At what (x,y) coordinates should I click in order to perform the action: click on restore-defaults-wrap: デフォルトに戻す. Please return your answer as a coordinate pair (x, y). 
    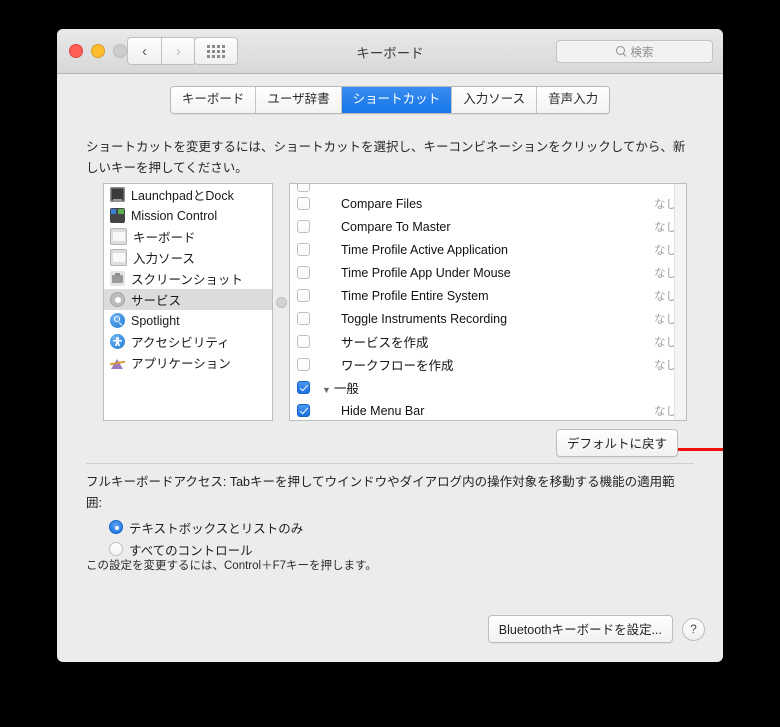
    Looking at the image, I should click on (616, 443).